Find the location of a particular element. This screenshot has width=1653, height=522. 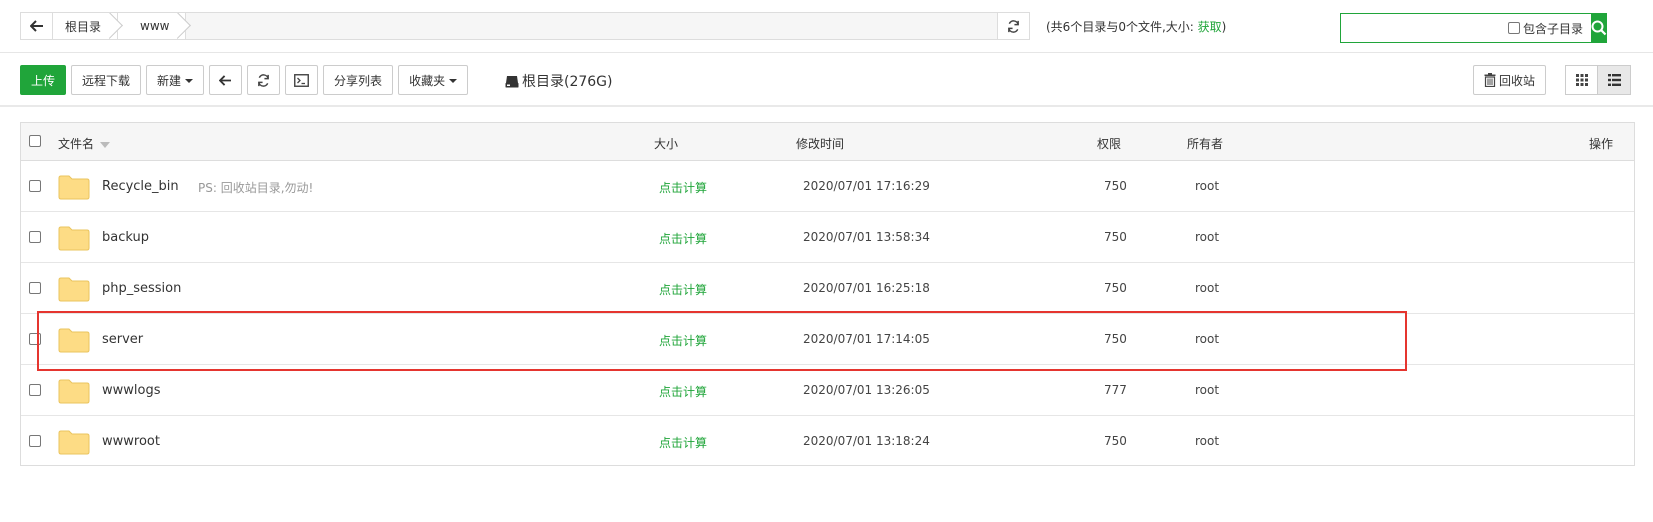

path-back-button is located at coordinates (37, 26).